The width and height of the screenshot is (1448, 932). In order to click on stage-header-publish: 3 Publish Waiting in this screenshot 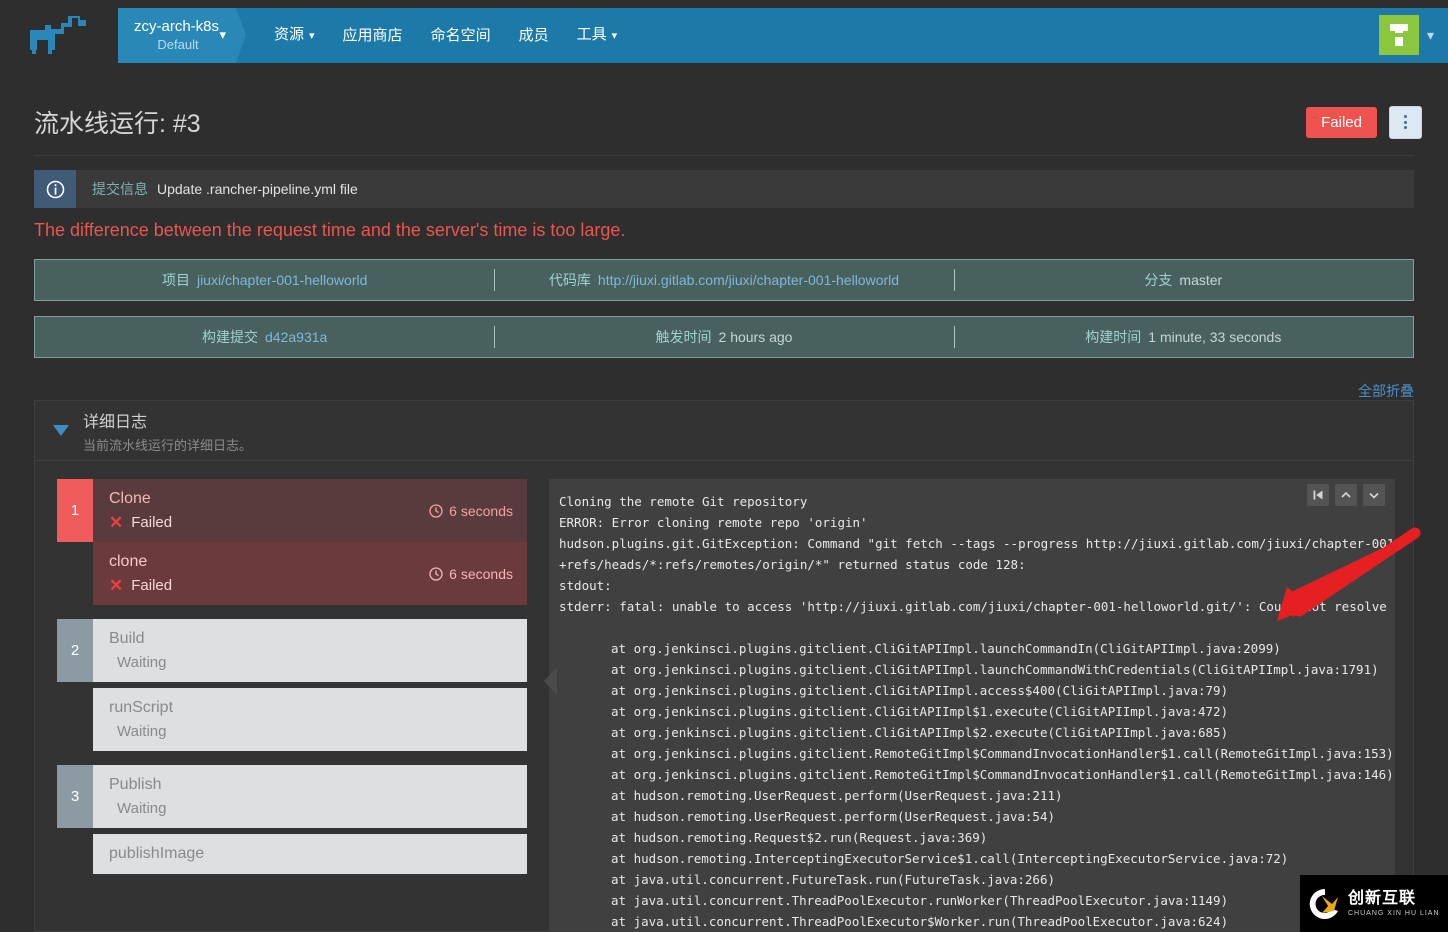, I will do `click(292, 796)`.